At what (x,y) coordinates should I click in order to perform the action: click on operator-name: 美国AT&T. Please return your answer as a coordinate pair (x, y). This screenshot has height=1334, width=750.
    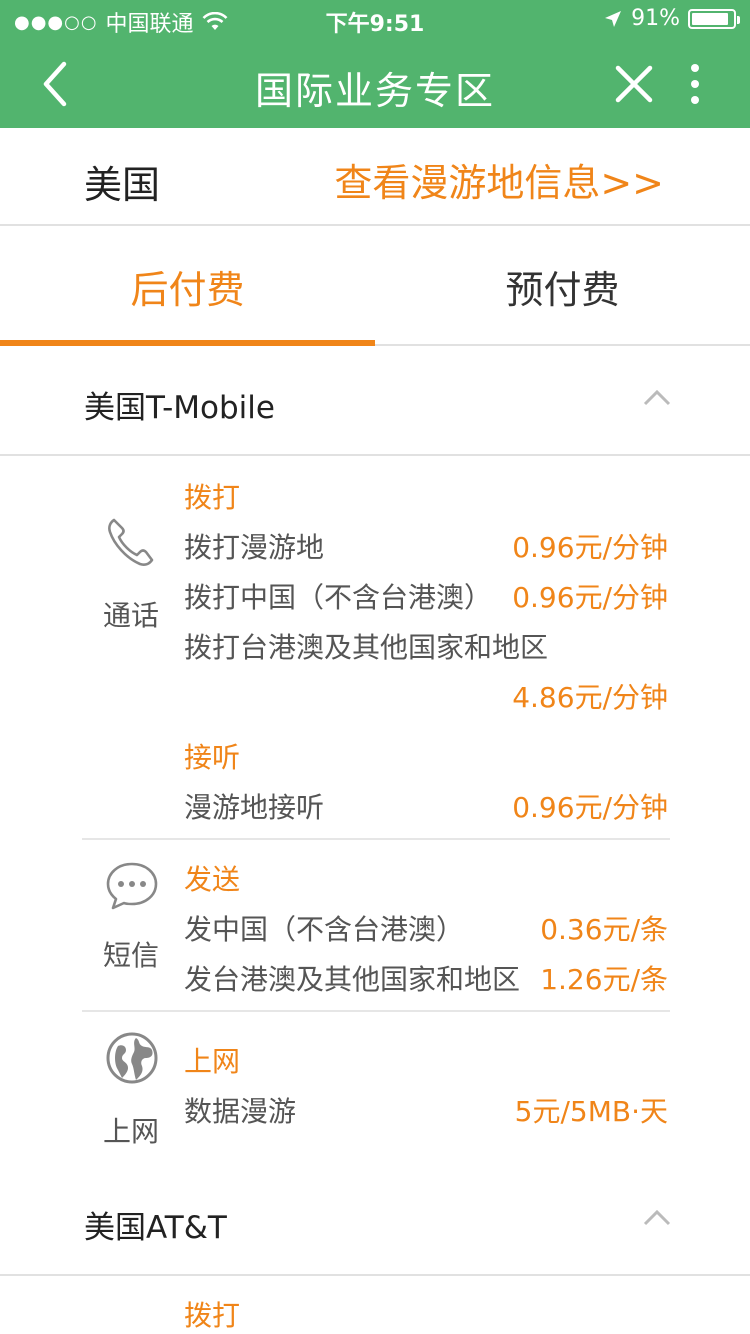
    Looking at the image, I should click on (155, 1228).